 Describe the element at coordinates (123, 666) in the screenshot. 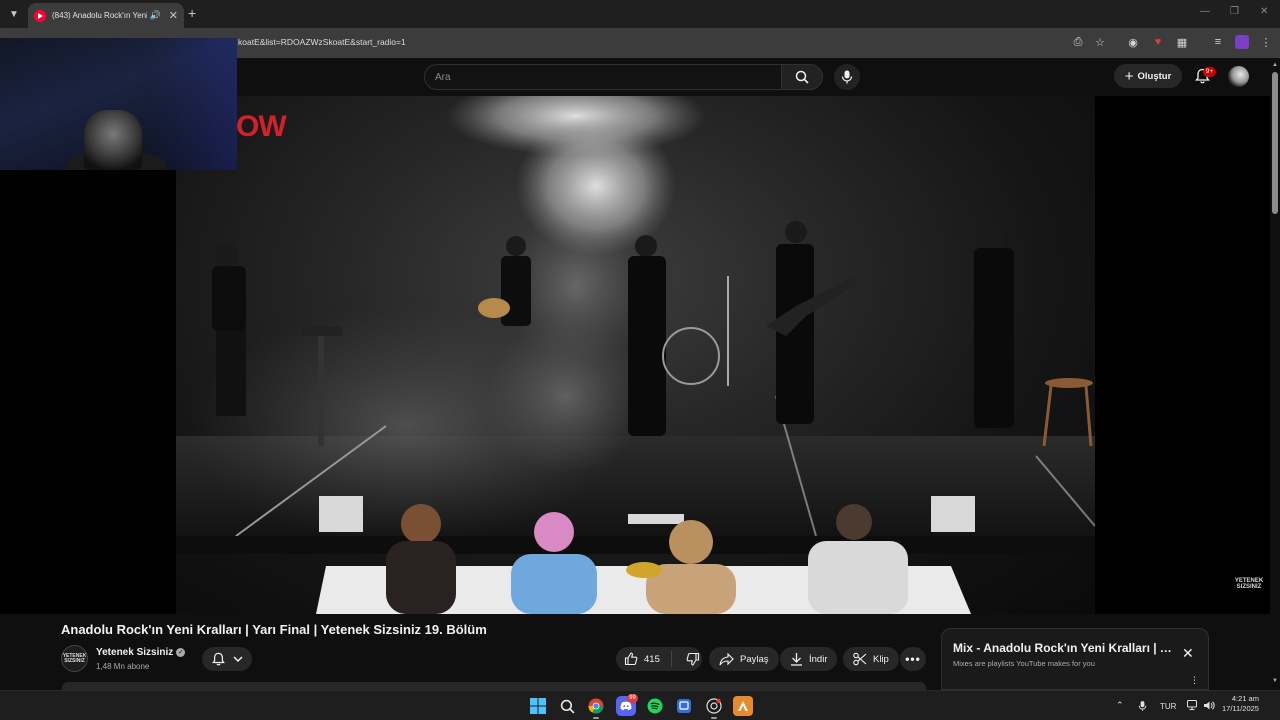

I see `subscriber-count: 1,48 Mn abone` at that location.